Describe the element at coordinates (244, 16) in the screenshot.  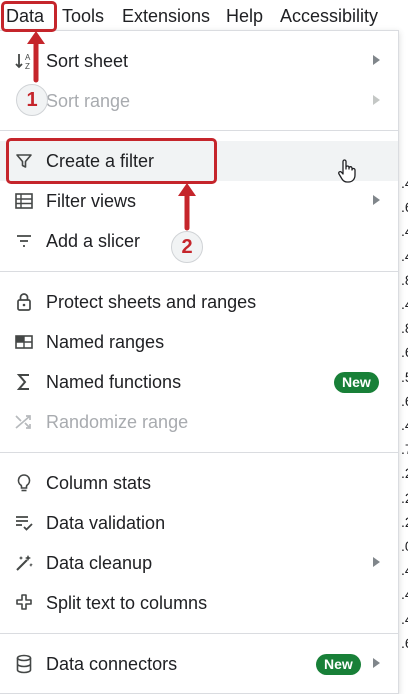
I see `menu-help: Help` at that location.